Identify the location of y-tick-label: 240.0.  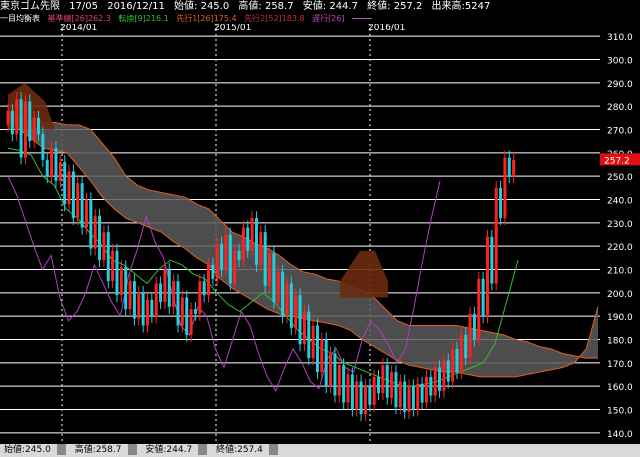
(620, 202).